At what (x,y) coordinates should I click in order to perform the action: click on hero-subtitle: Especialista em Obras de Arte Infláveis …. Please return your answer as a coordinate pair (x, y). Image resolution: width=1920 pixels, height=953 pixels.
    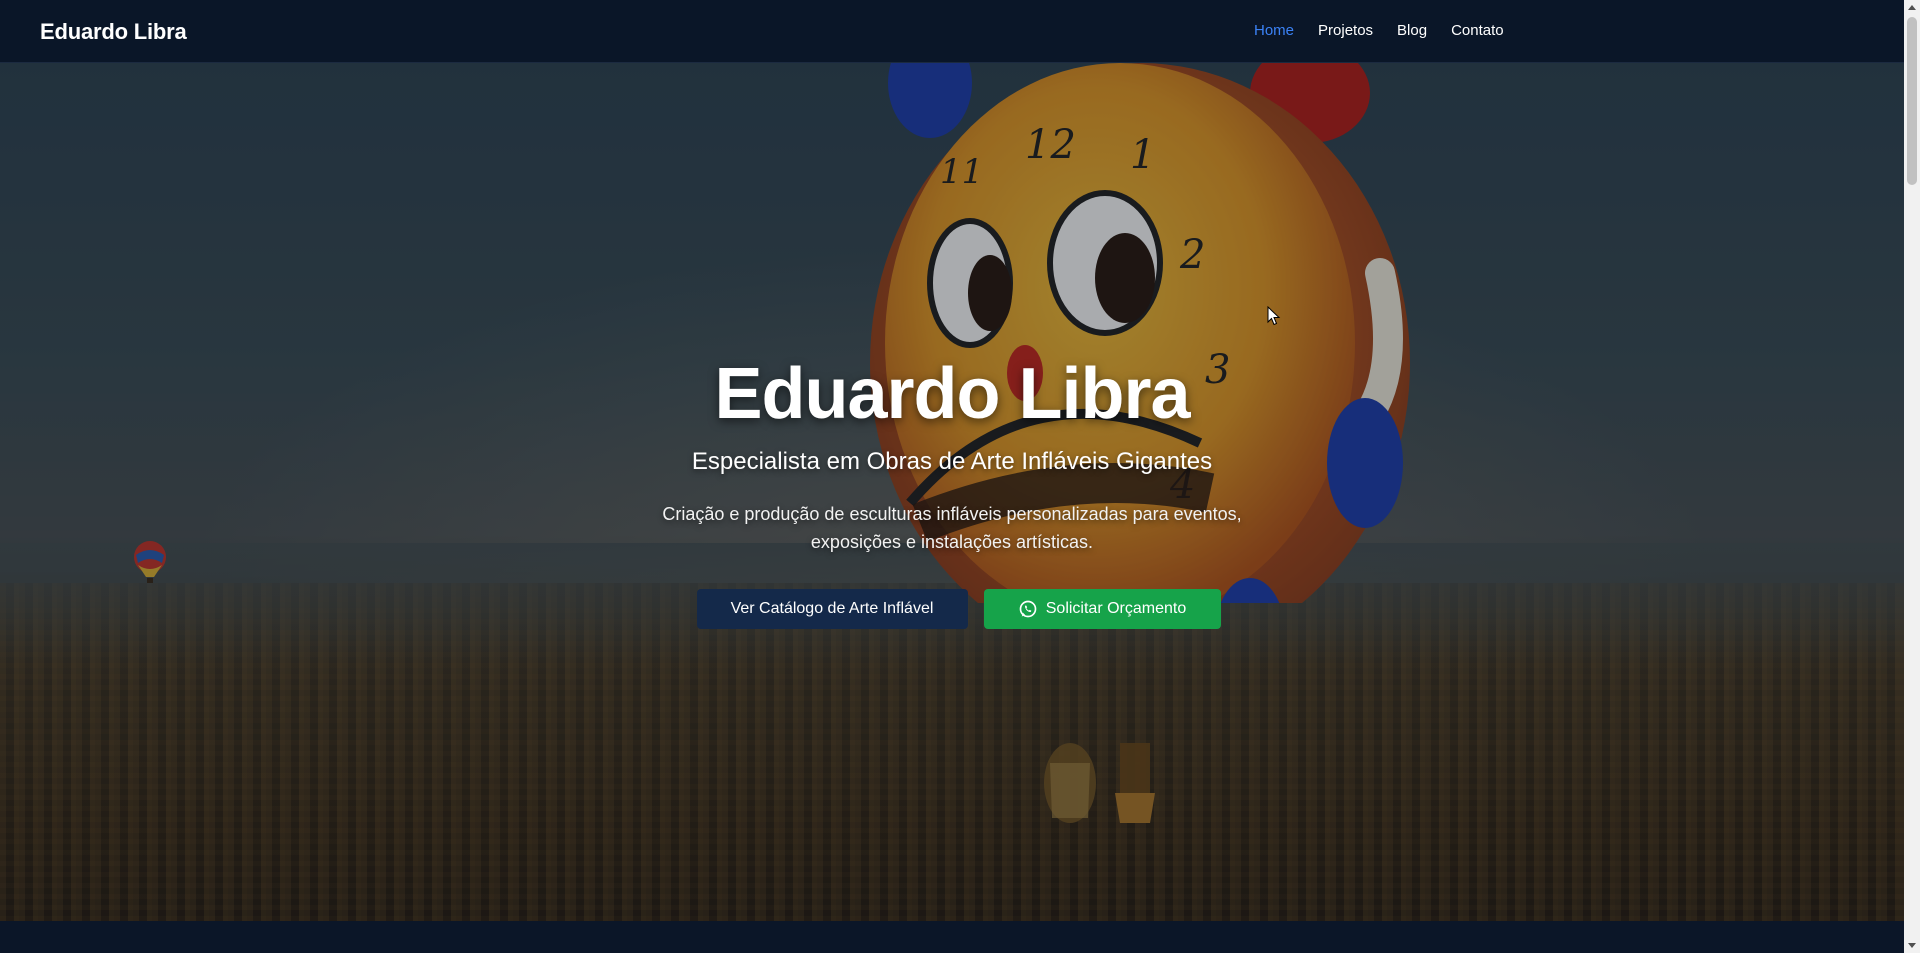
    Looking at the image, I should click on (952, 461).